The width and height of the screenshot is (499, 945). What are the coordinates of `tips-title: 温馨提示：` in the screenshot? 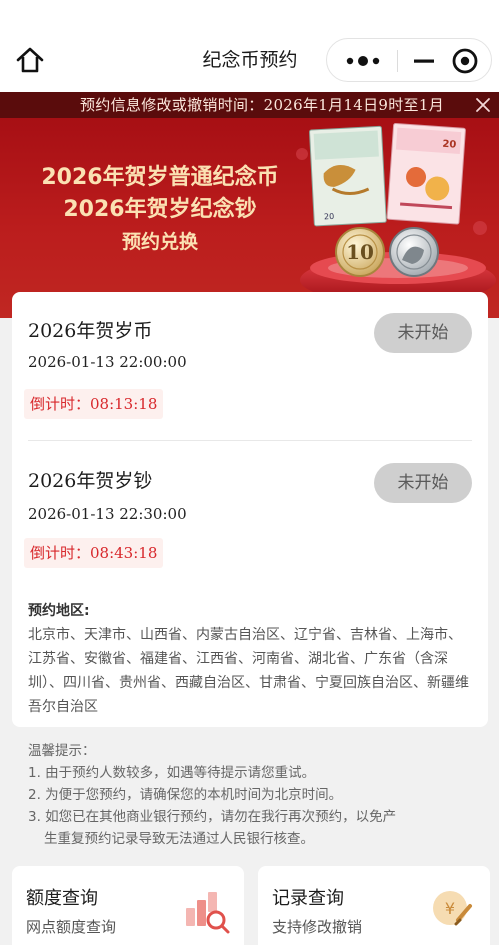 It's located at (62, 751).